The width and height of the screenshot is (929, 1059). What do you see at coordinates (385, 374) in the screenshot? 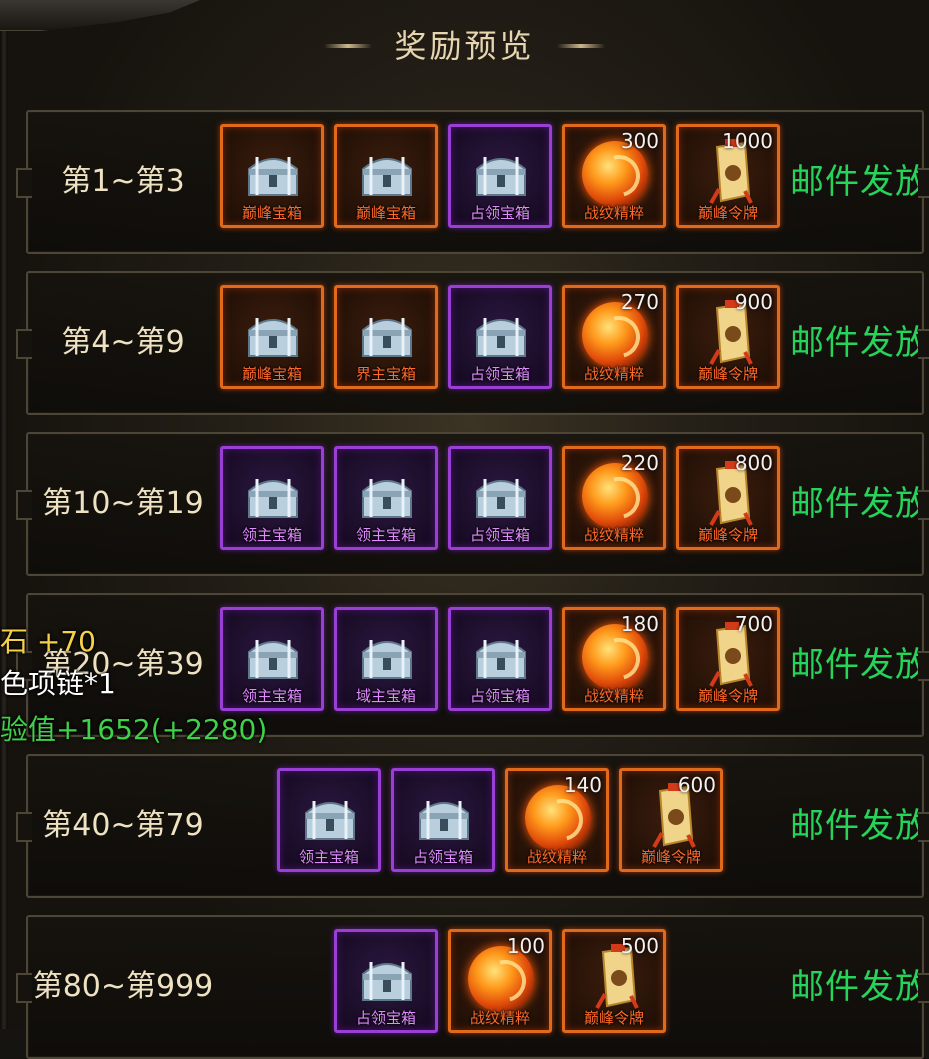
I see `item-name: 界主宝箱` at bounding box center [385, 374].